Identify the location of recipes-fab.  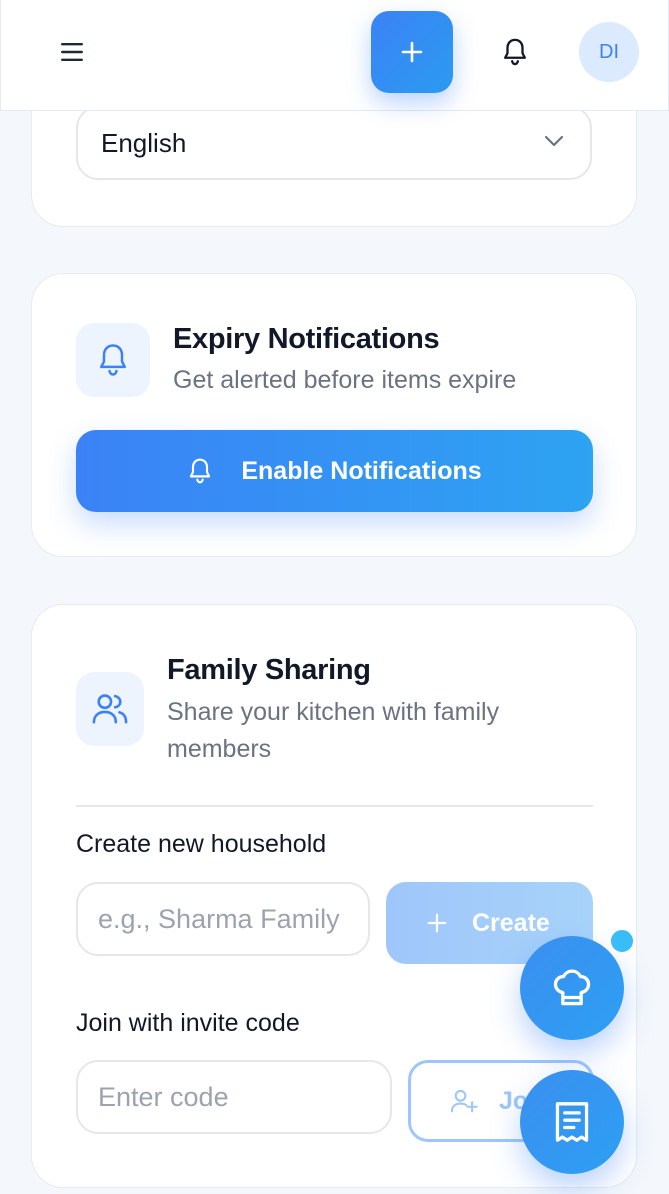
(572, 988).